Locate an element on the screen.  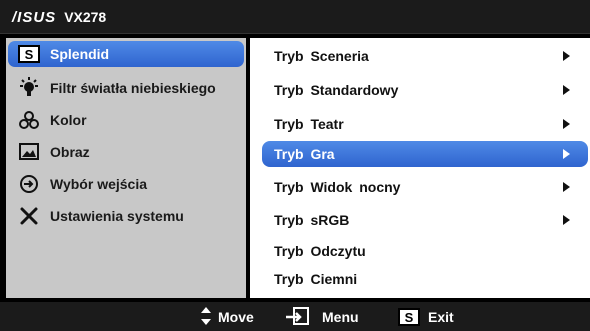
sidebar-item-label: Filtr światła niebieskiego is located at coordinates (133, 88).